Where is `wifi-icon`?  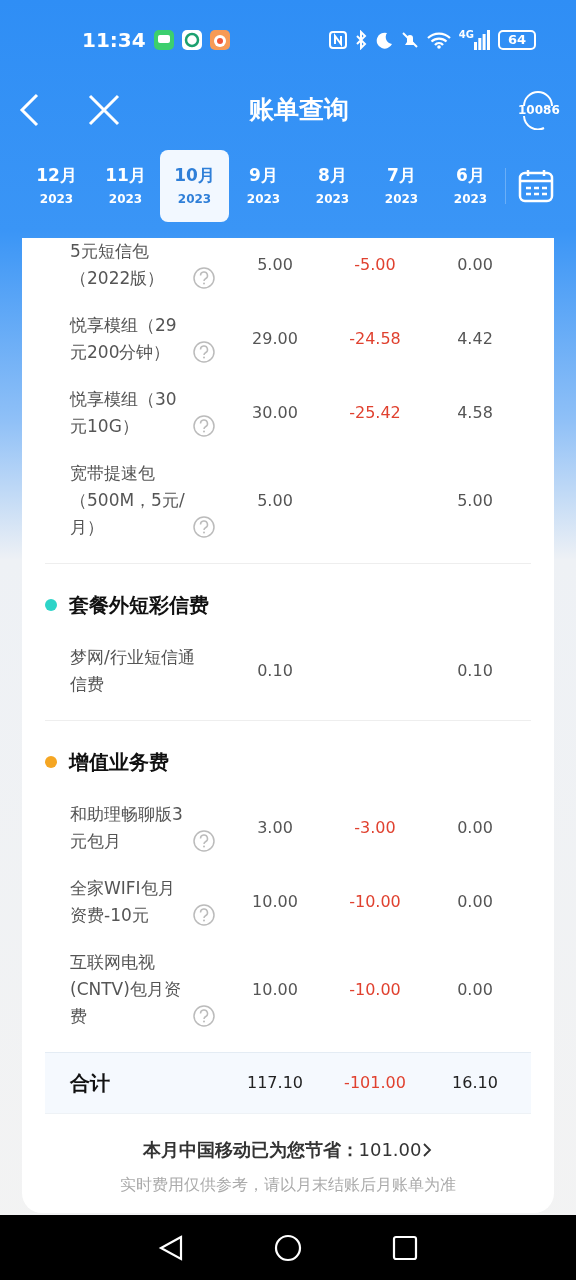
wifi-icon is located at coordinates (438, 40).